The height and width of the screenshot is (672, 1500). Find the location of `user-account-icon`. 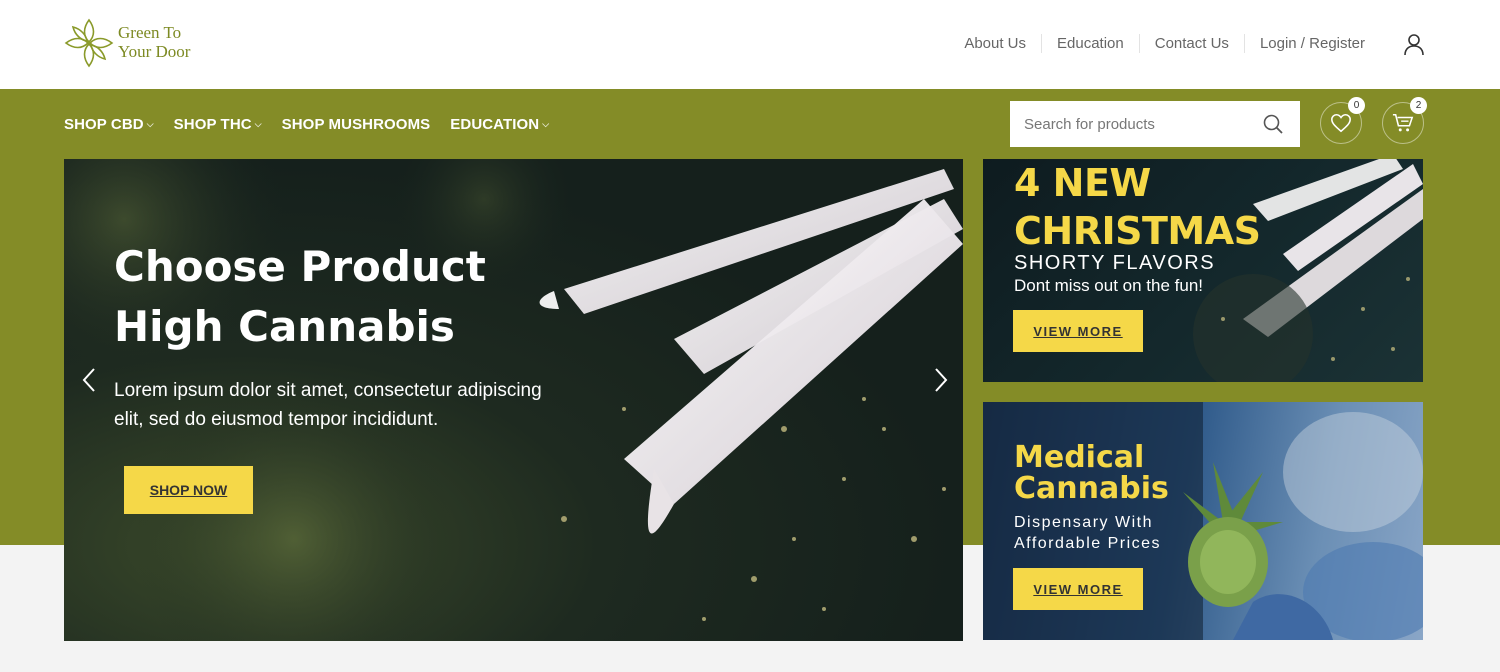

user-account-icon is located at coordinates (1414, 44).